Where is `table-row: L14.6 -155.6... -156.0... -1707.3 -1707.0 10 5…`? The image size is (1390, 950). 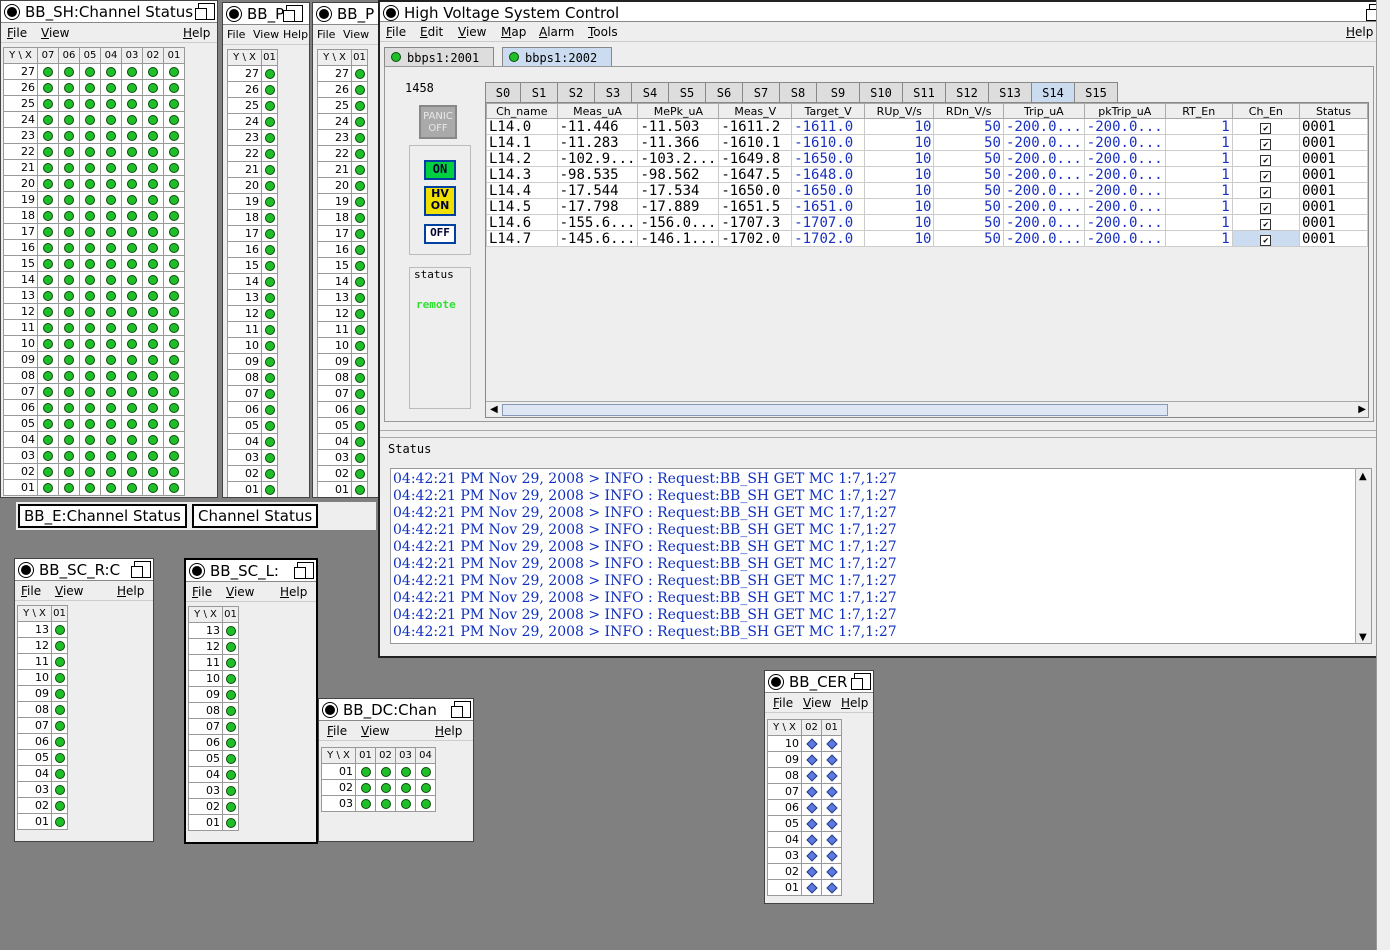 table-row: L14.6 -155.6... -156.0... -1707.3 -1707.0 10 5… is located at coordinates (927, 222).